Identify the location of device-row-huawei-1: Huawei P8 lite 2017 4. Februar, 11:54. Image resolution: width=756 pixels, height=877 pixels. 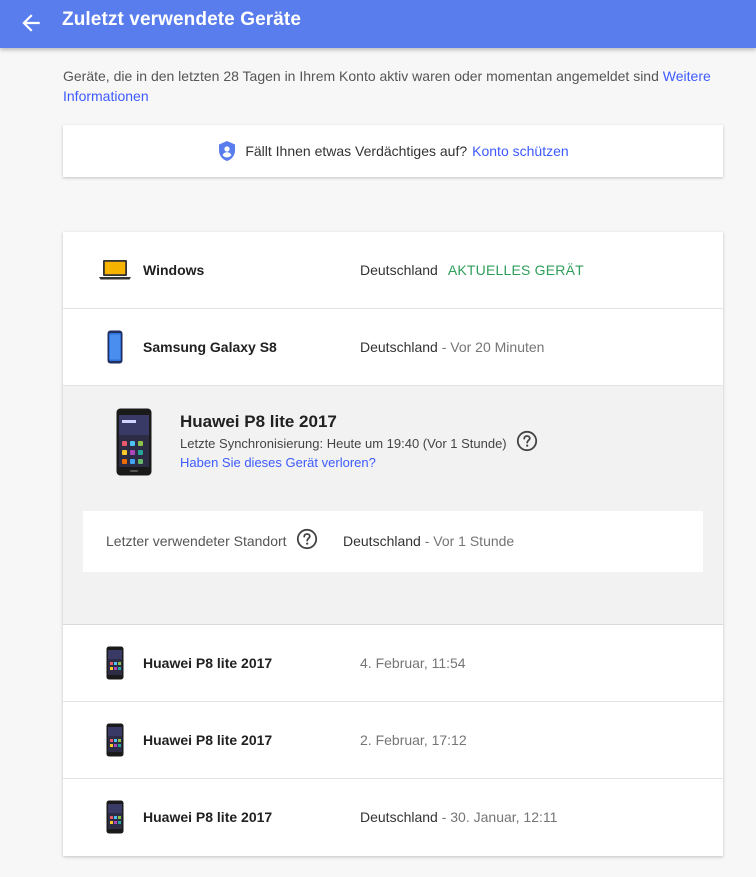
(393, 663).